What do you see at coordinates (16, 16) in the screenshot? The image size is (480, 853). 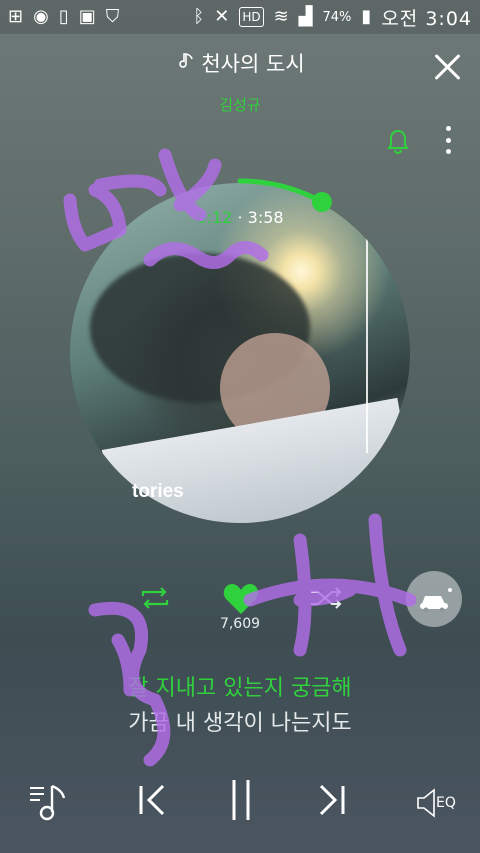 I see `add-notification-icon: ⊞` at bounding box center [16, 16].